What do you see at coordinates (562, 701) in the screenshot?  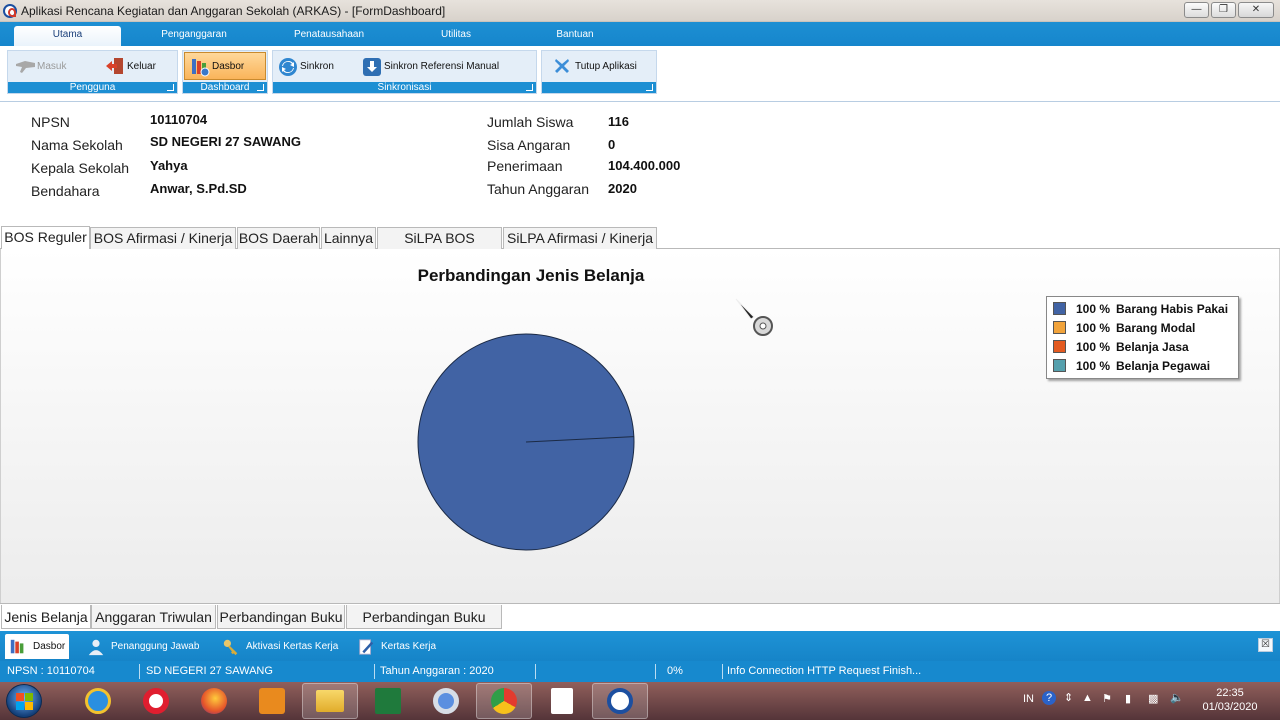 I see `taskbar-notepad` at bounding box center [562, 701].